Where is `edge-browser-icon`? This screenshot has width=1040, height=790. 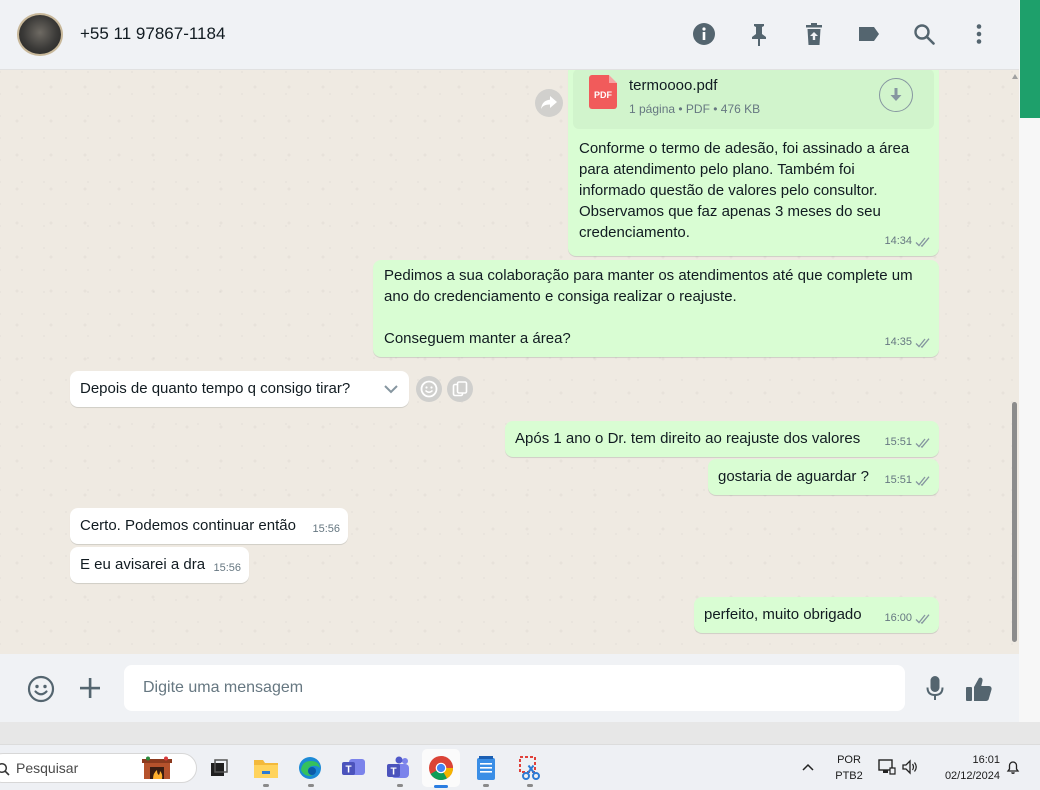 edge-browser-icon is located at coordinates (310, 768).